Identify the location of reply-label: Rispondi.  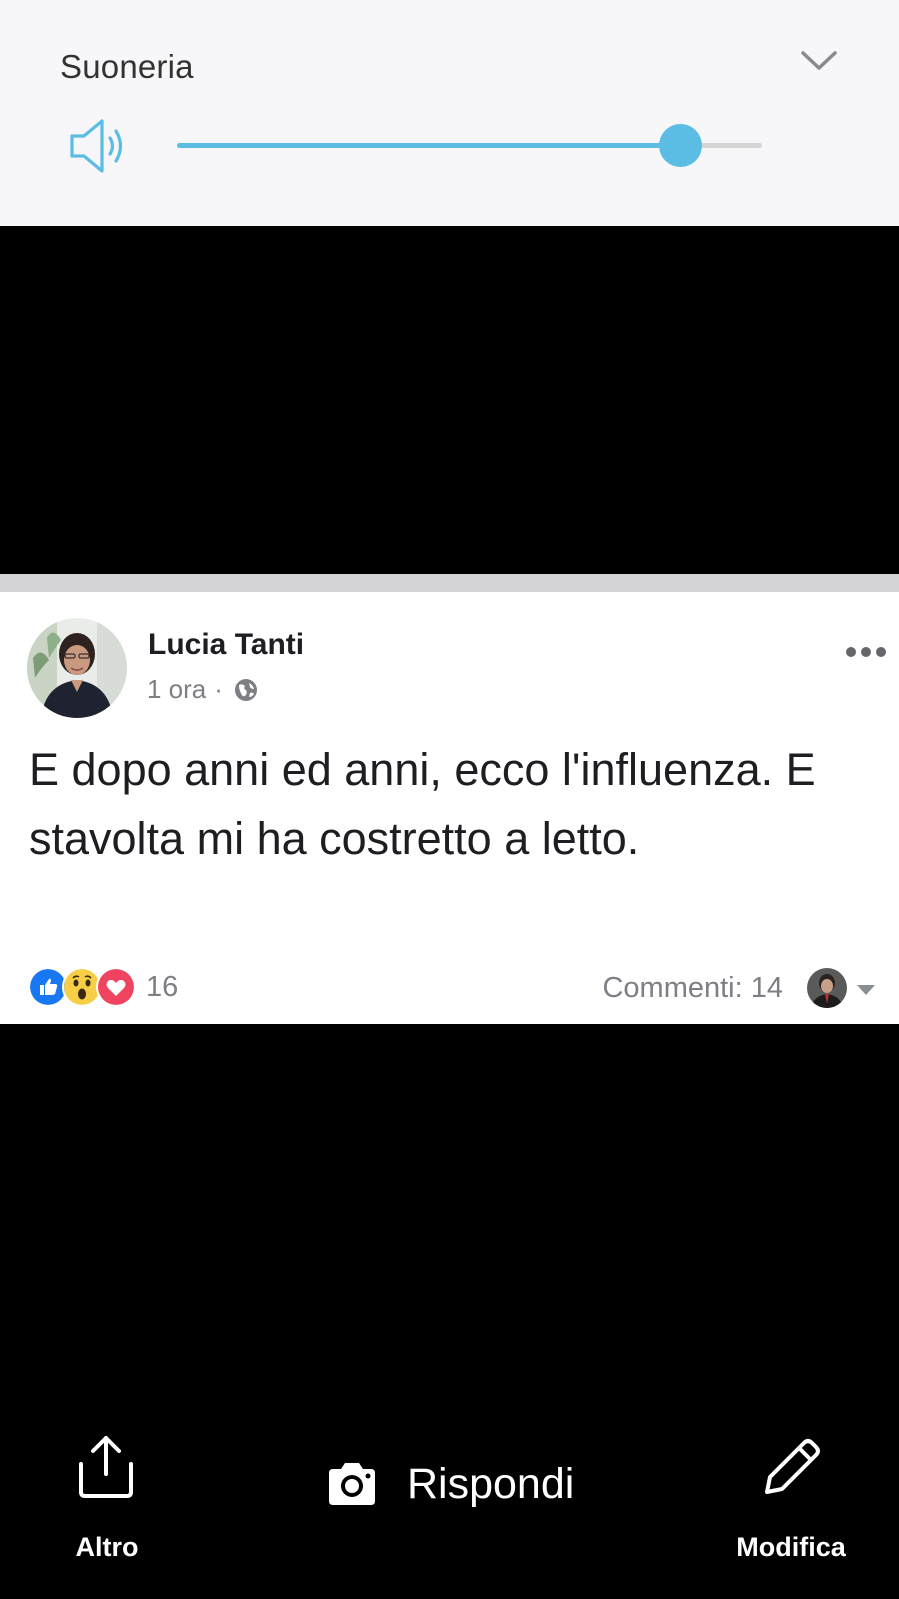
(491, 1483).